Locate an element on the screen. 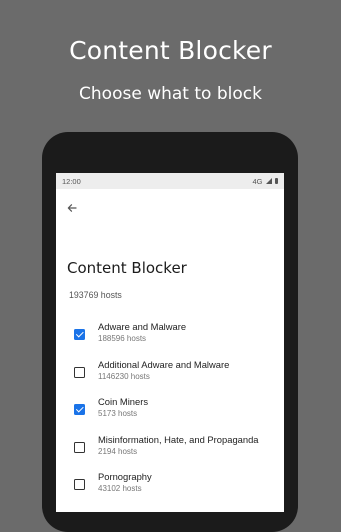 This screenshot has width=341, height=532. list-item-hosts: 5173 hosts is located at coordinates (118, 413).